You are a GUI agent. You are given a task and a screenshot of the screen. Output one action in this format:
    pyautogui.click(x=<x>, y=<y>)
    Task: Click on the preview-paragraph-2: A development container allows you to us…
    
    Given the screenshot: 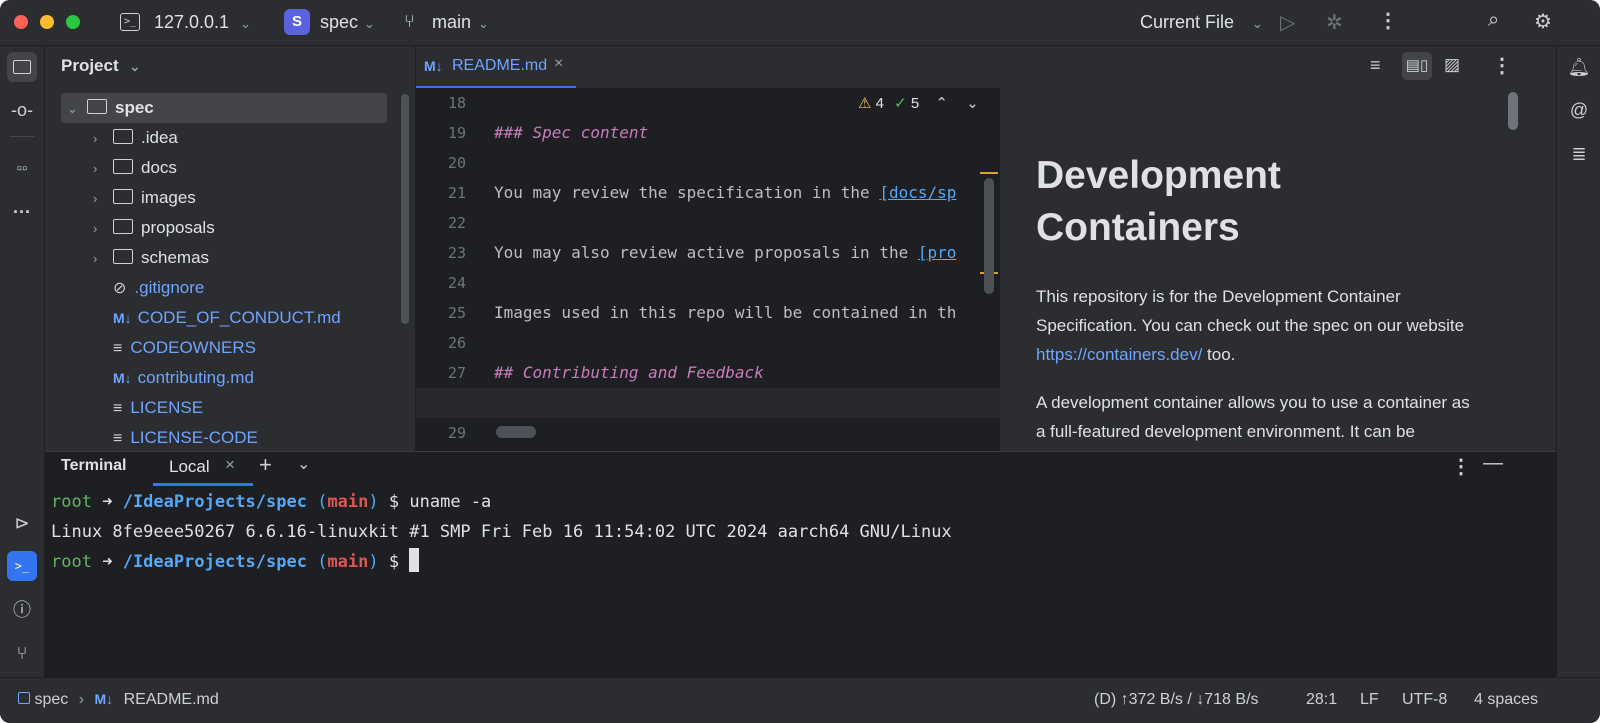 What is the action you would take?
    pyautogui.click(x=1253, y=417)
    